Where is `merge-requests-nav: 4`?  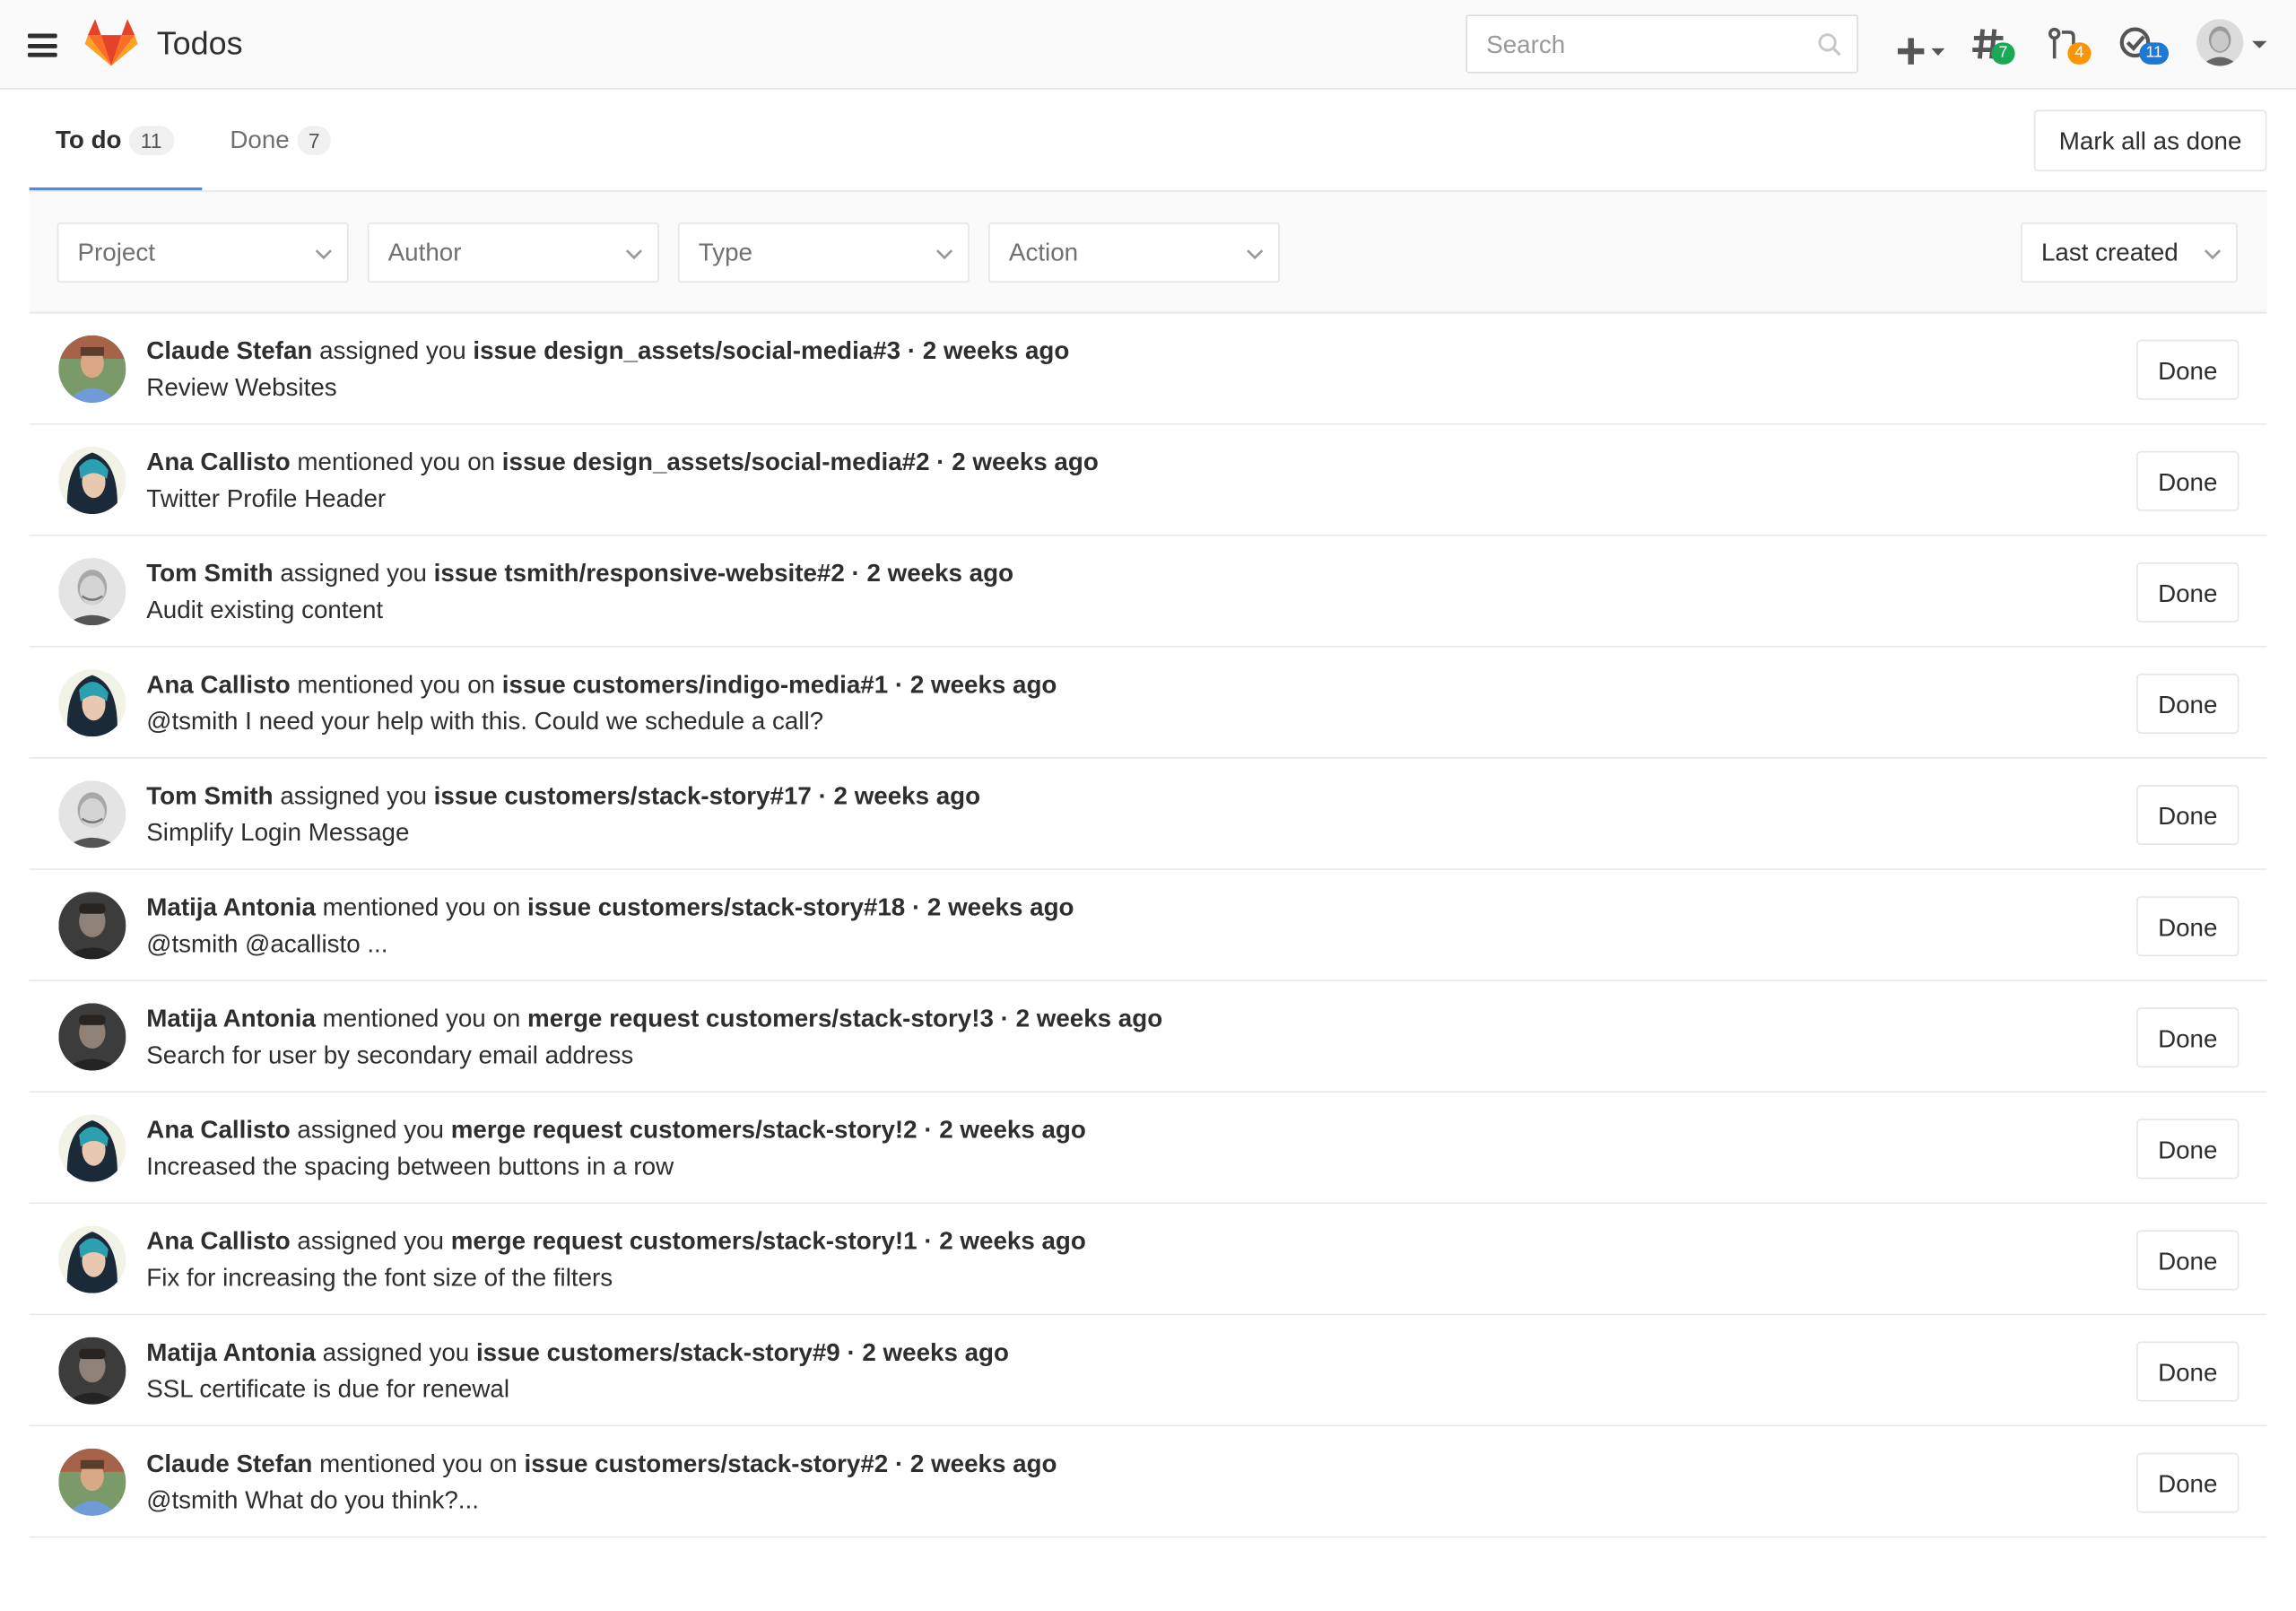
merge-requests-nav: 4 is located at coordinates (2073, 46).